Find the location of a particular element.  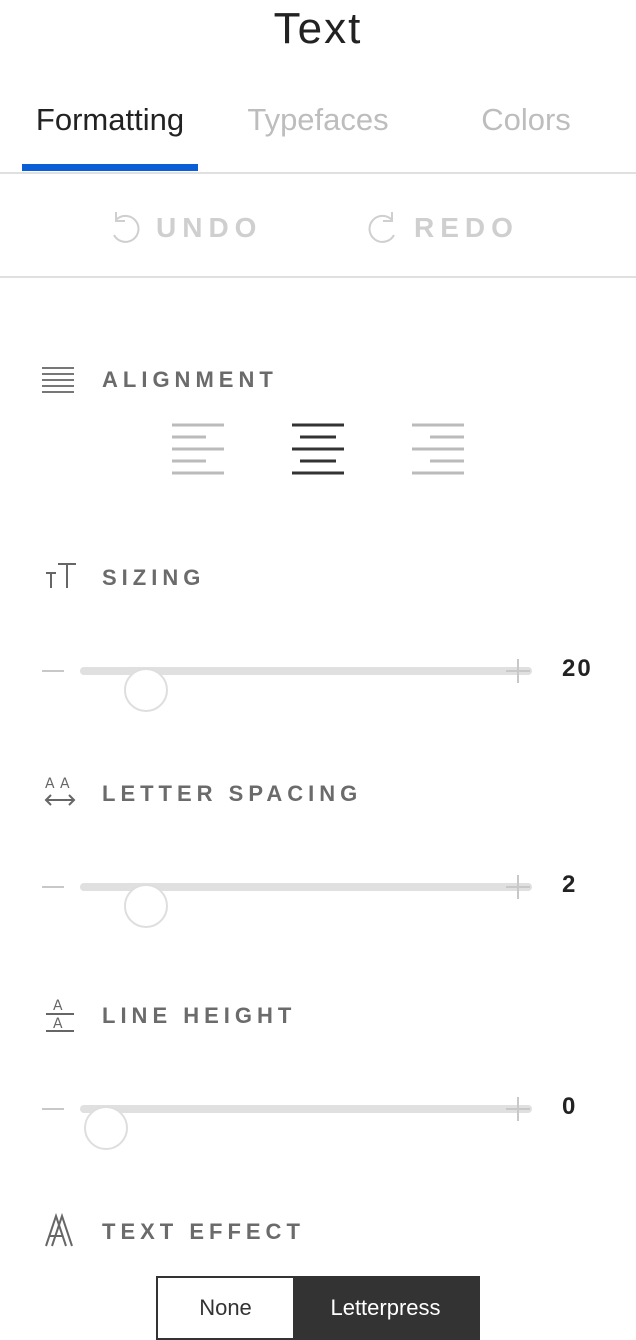

sizing-track is located at coordinates (306, 689).